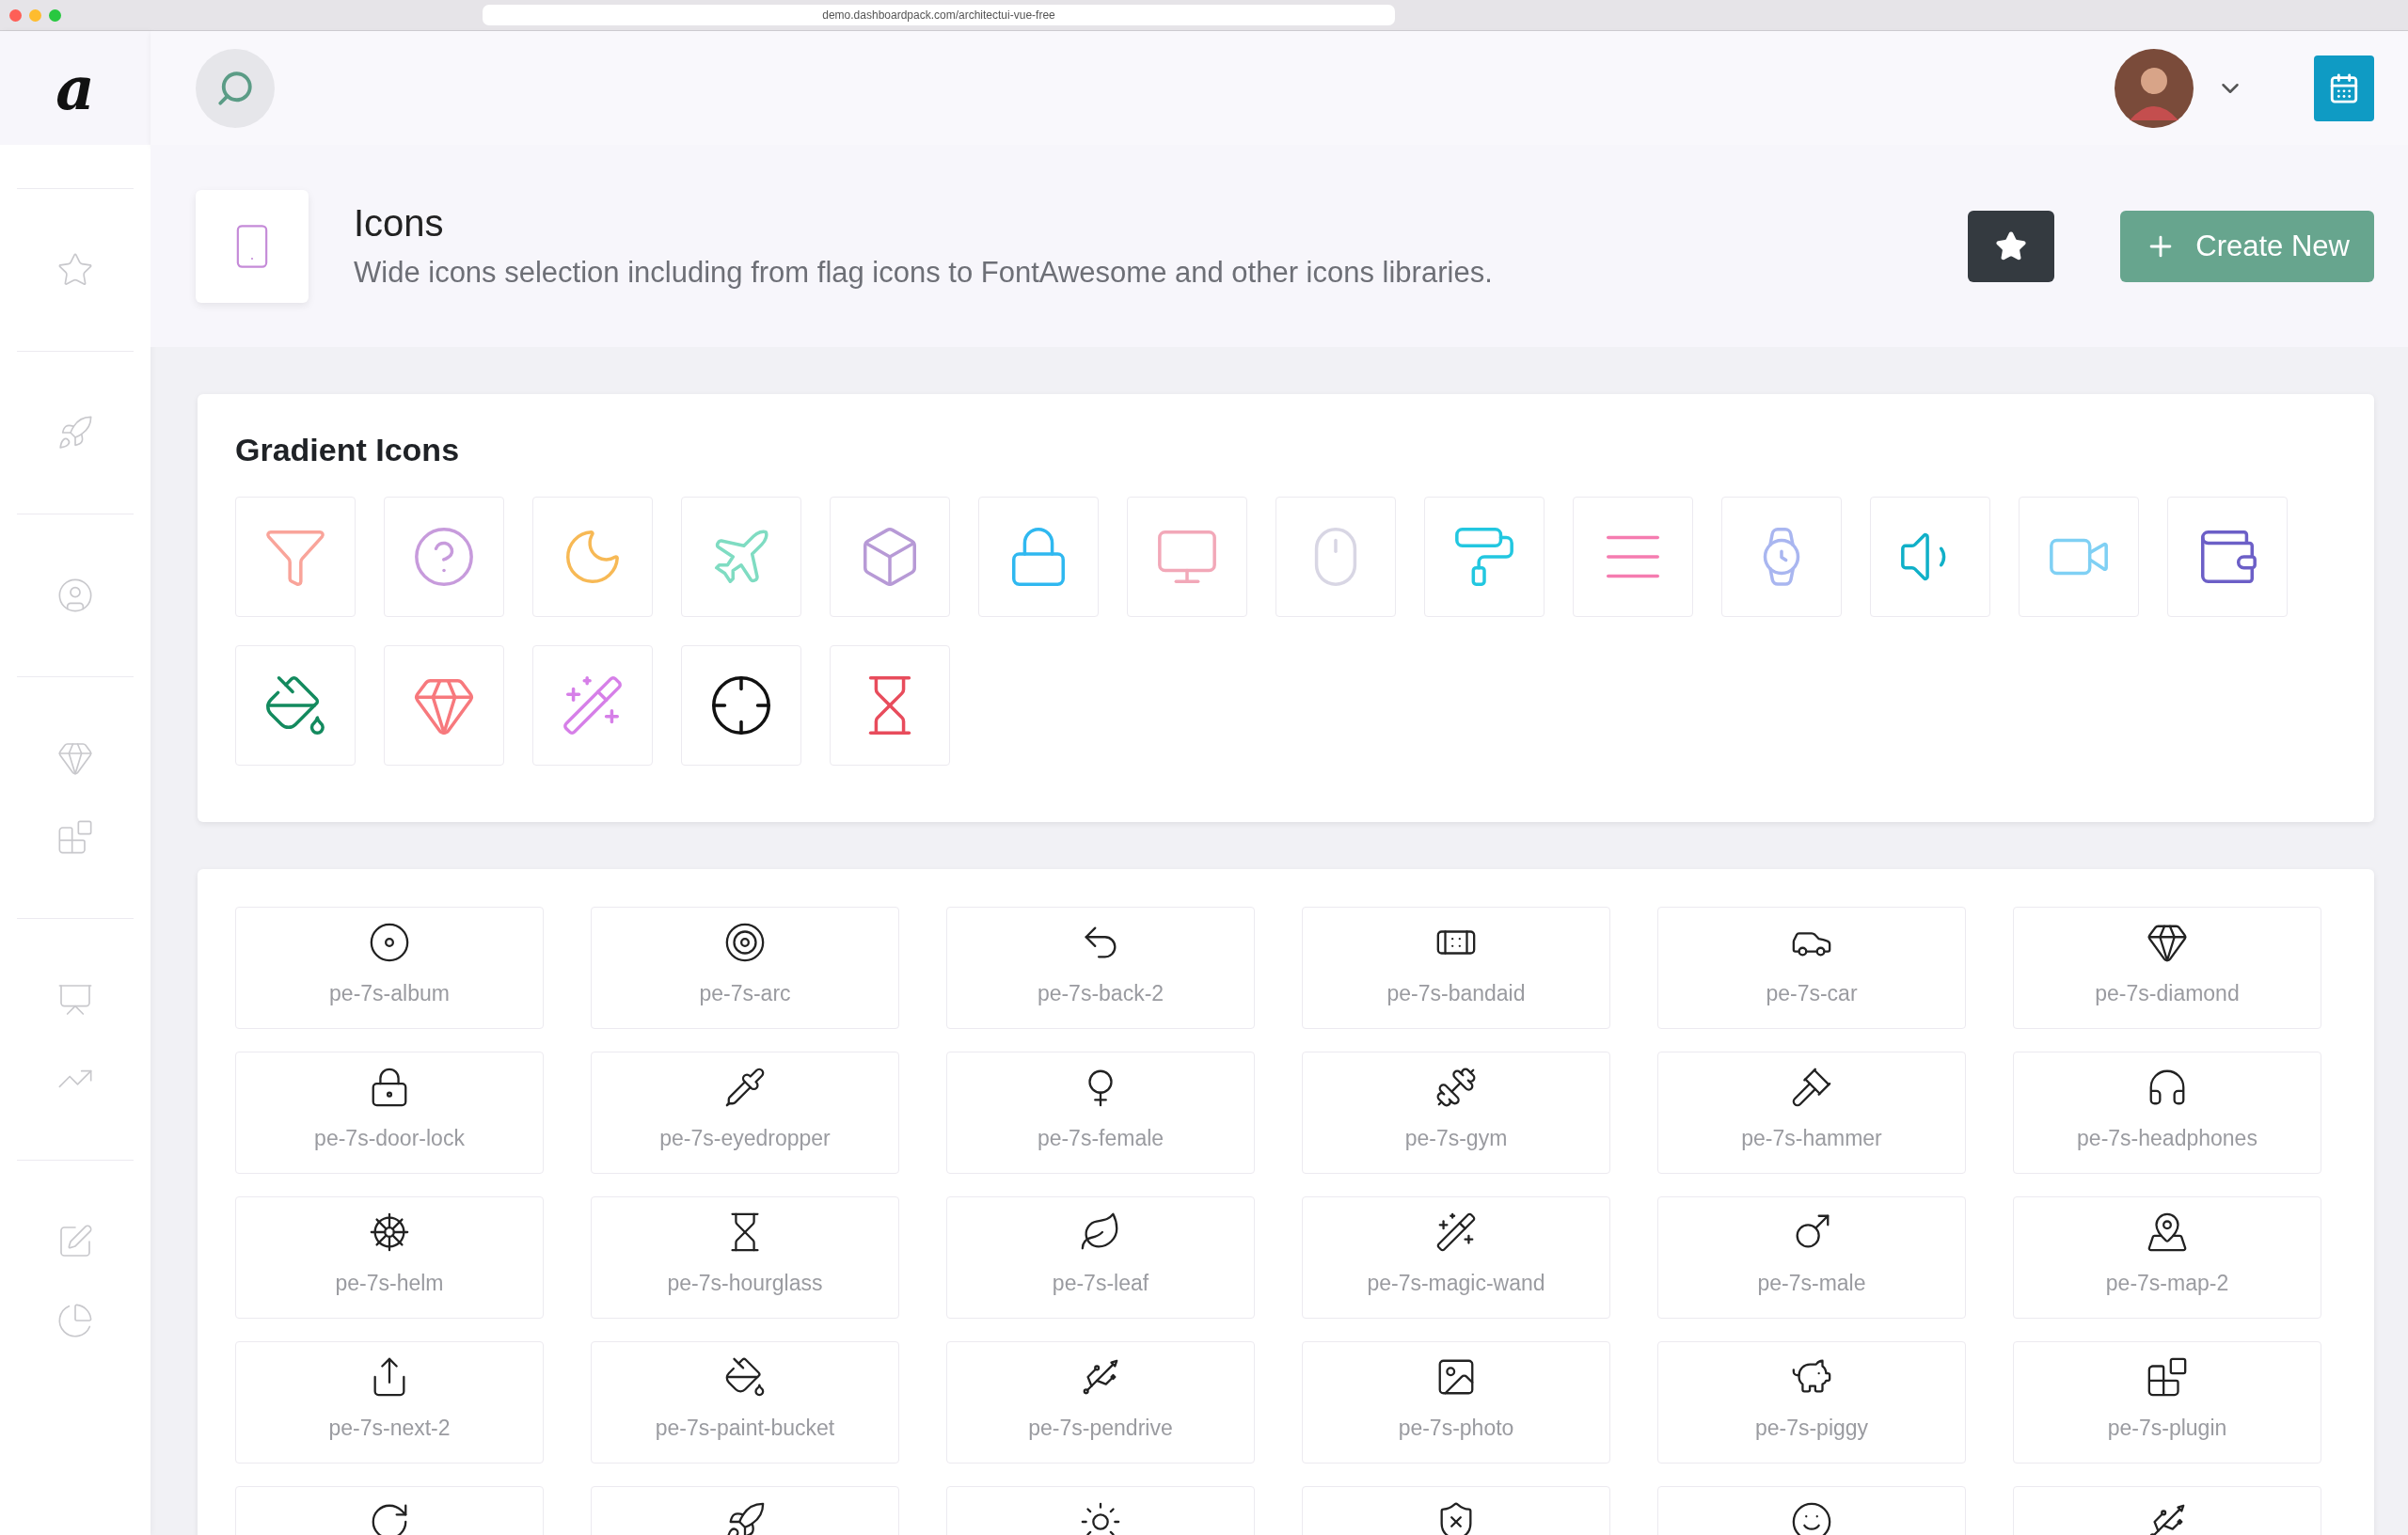  I want to click on star-icon, so click(2012, 245).